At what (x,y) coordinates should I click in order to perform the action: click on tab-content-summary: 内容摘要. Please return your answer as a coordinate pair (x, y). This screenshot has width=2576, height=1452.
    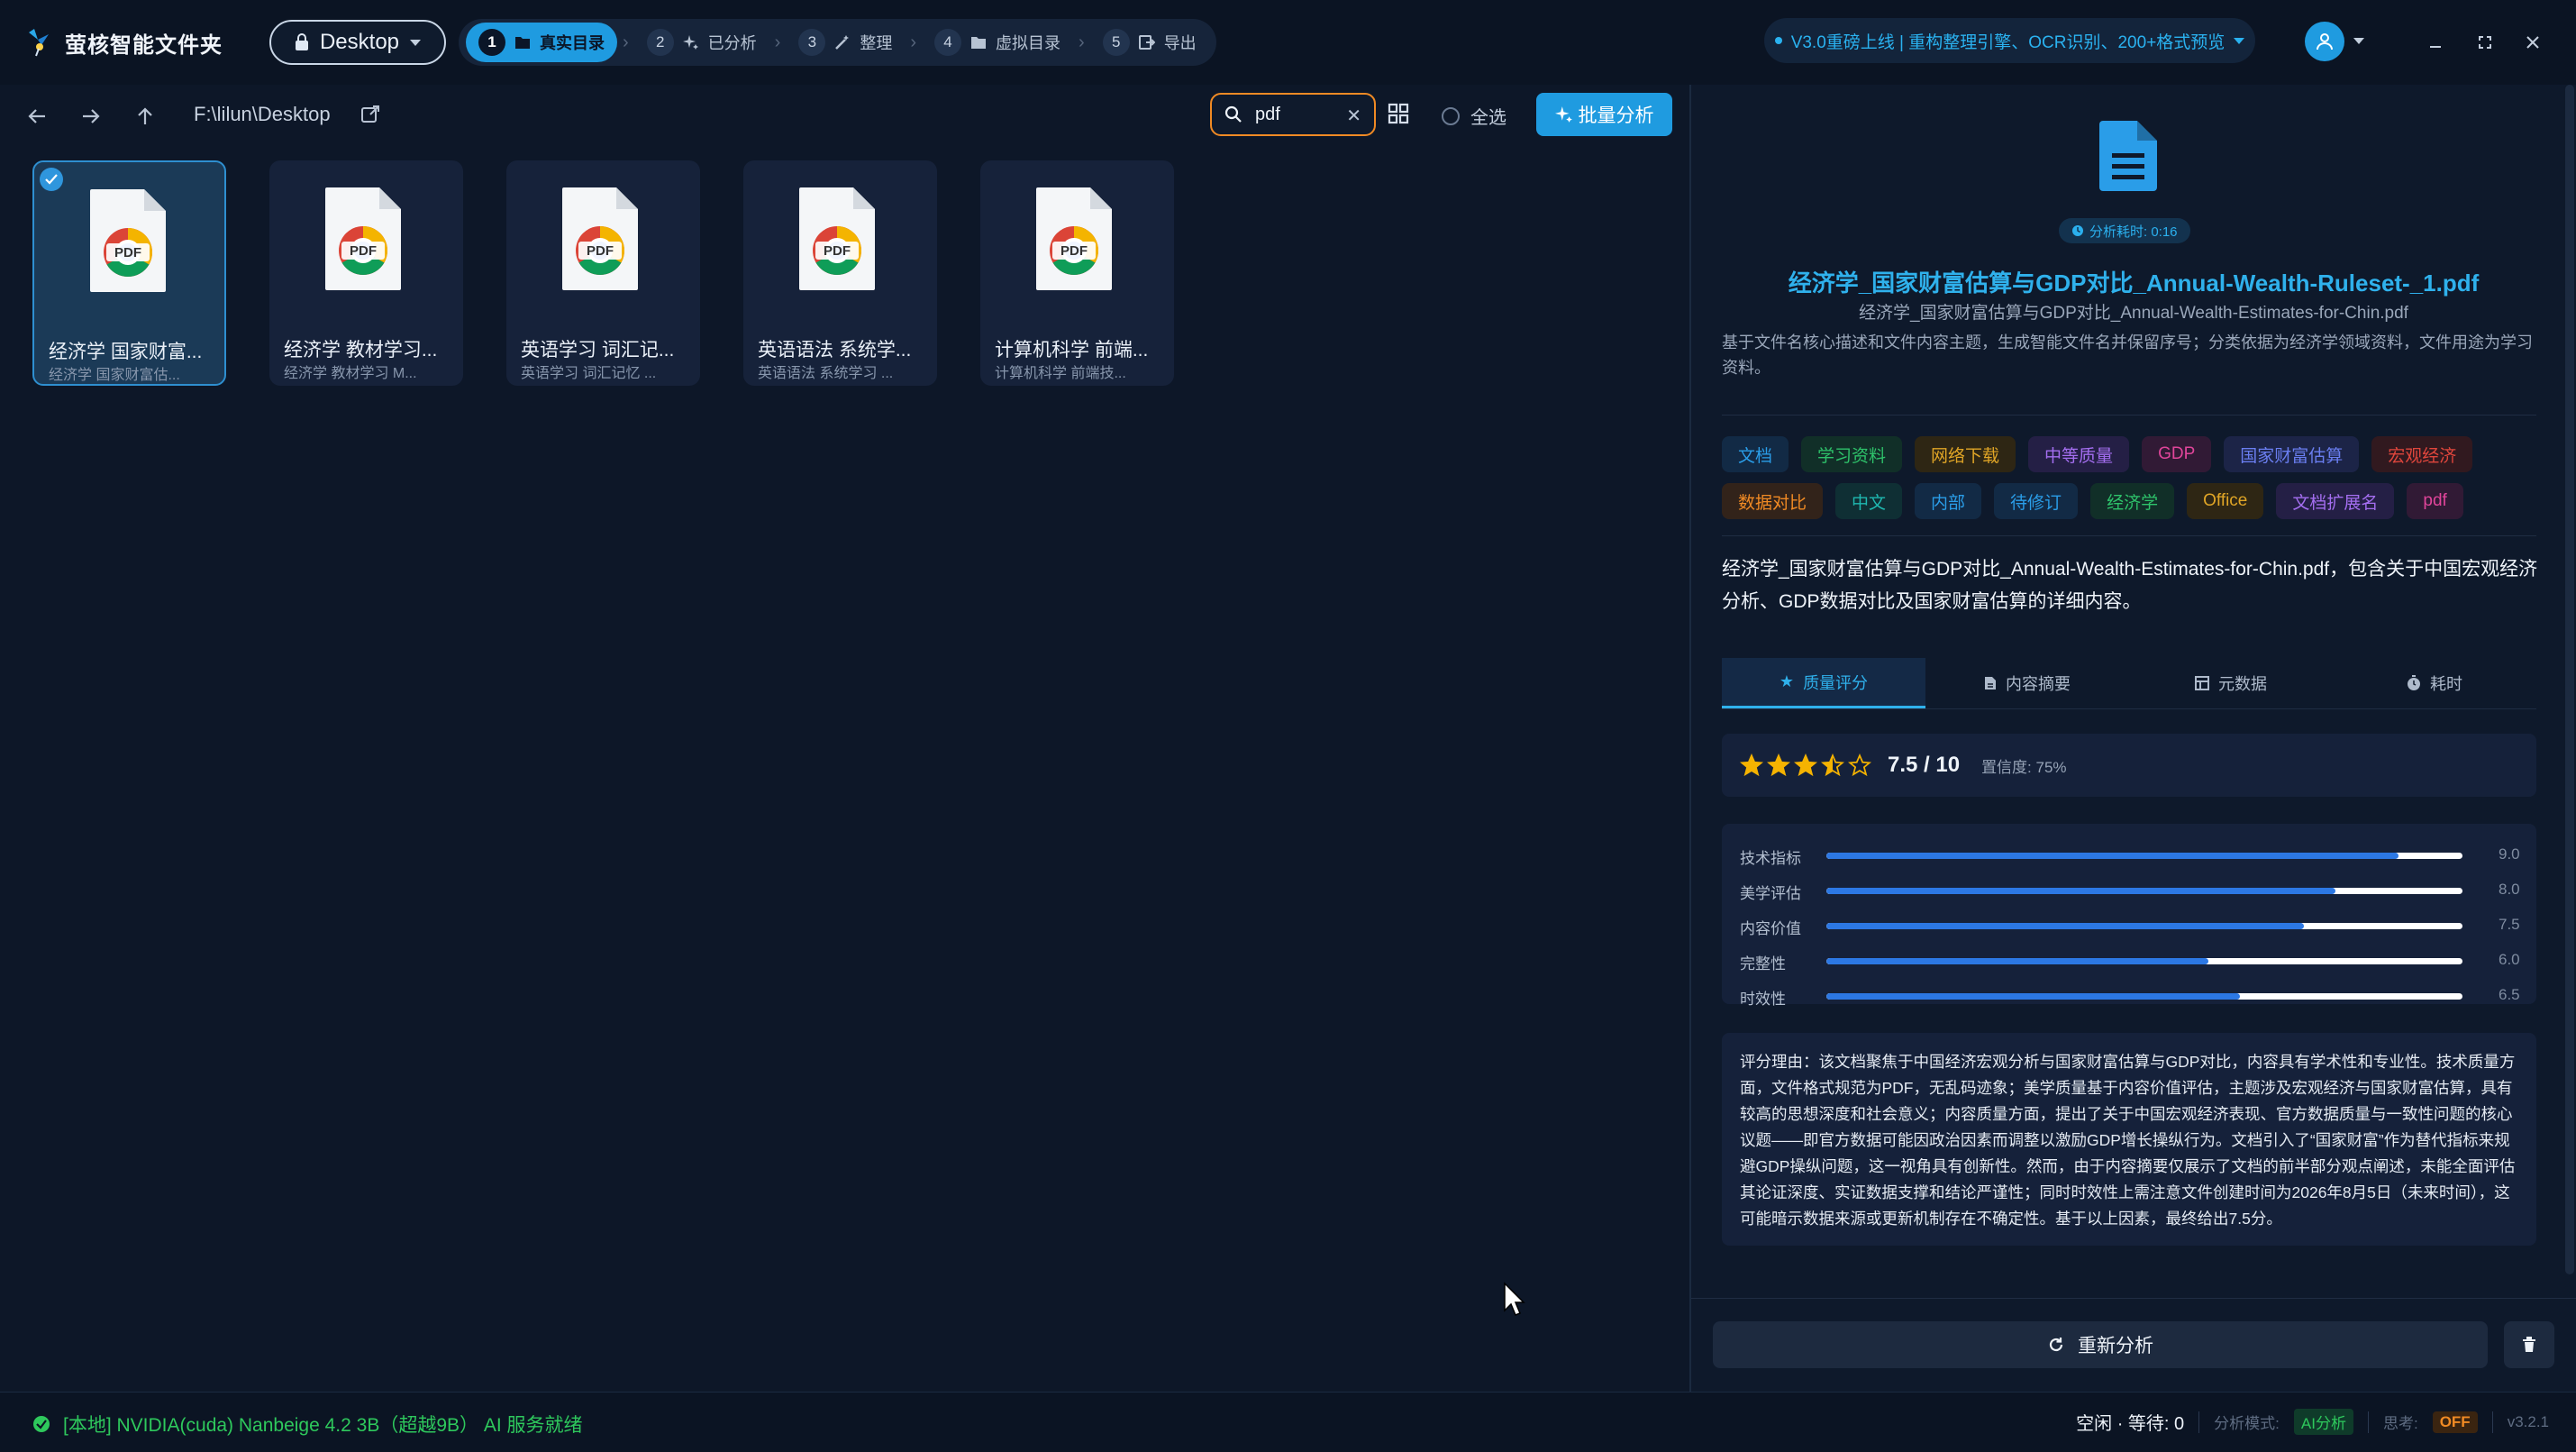
    Looking at the image, I should click on (2027, 683).